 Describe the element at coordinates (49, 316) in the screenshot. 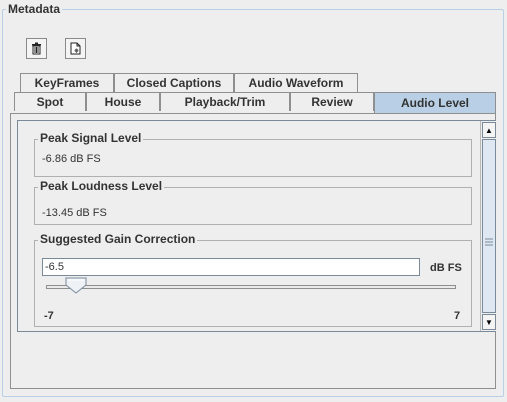

I see `slider-min-label: -7` at that location.